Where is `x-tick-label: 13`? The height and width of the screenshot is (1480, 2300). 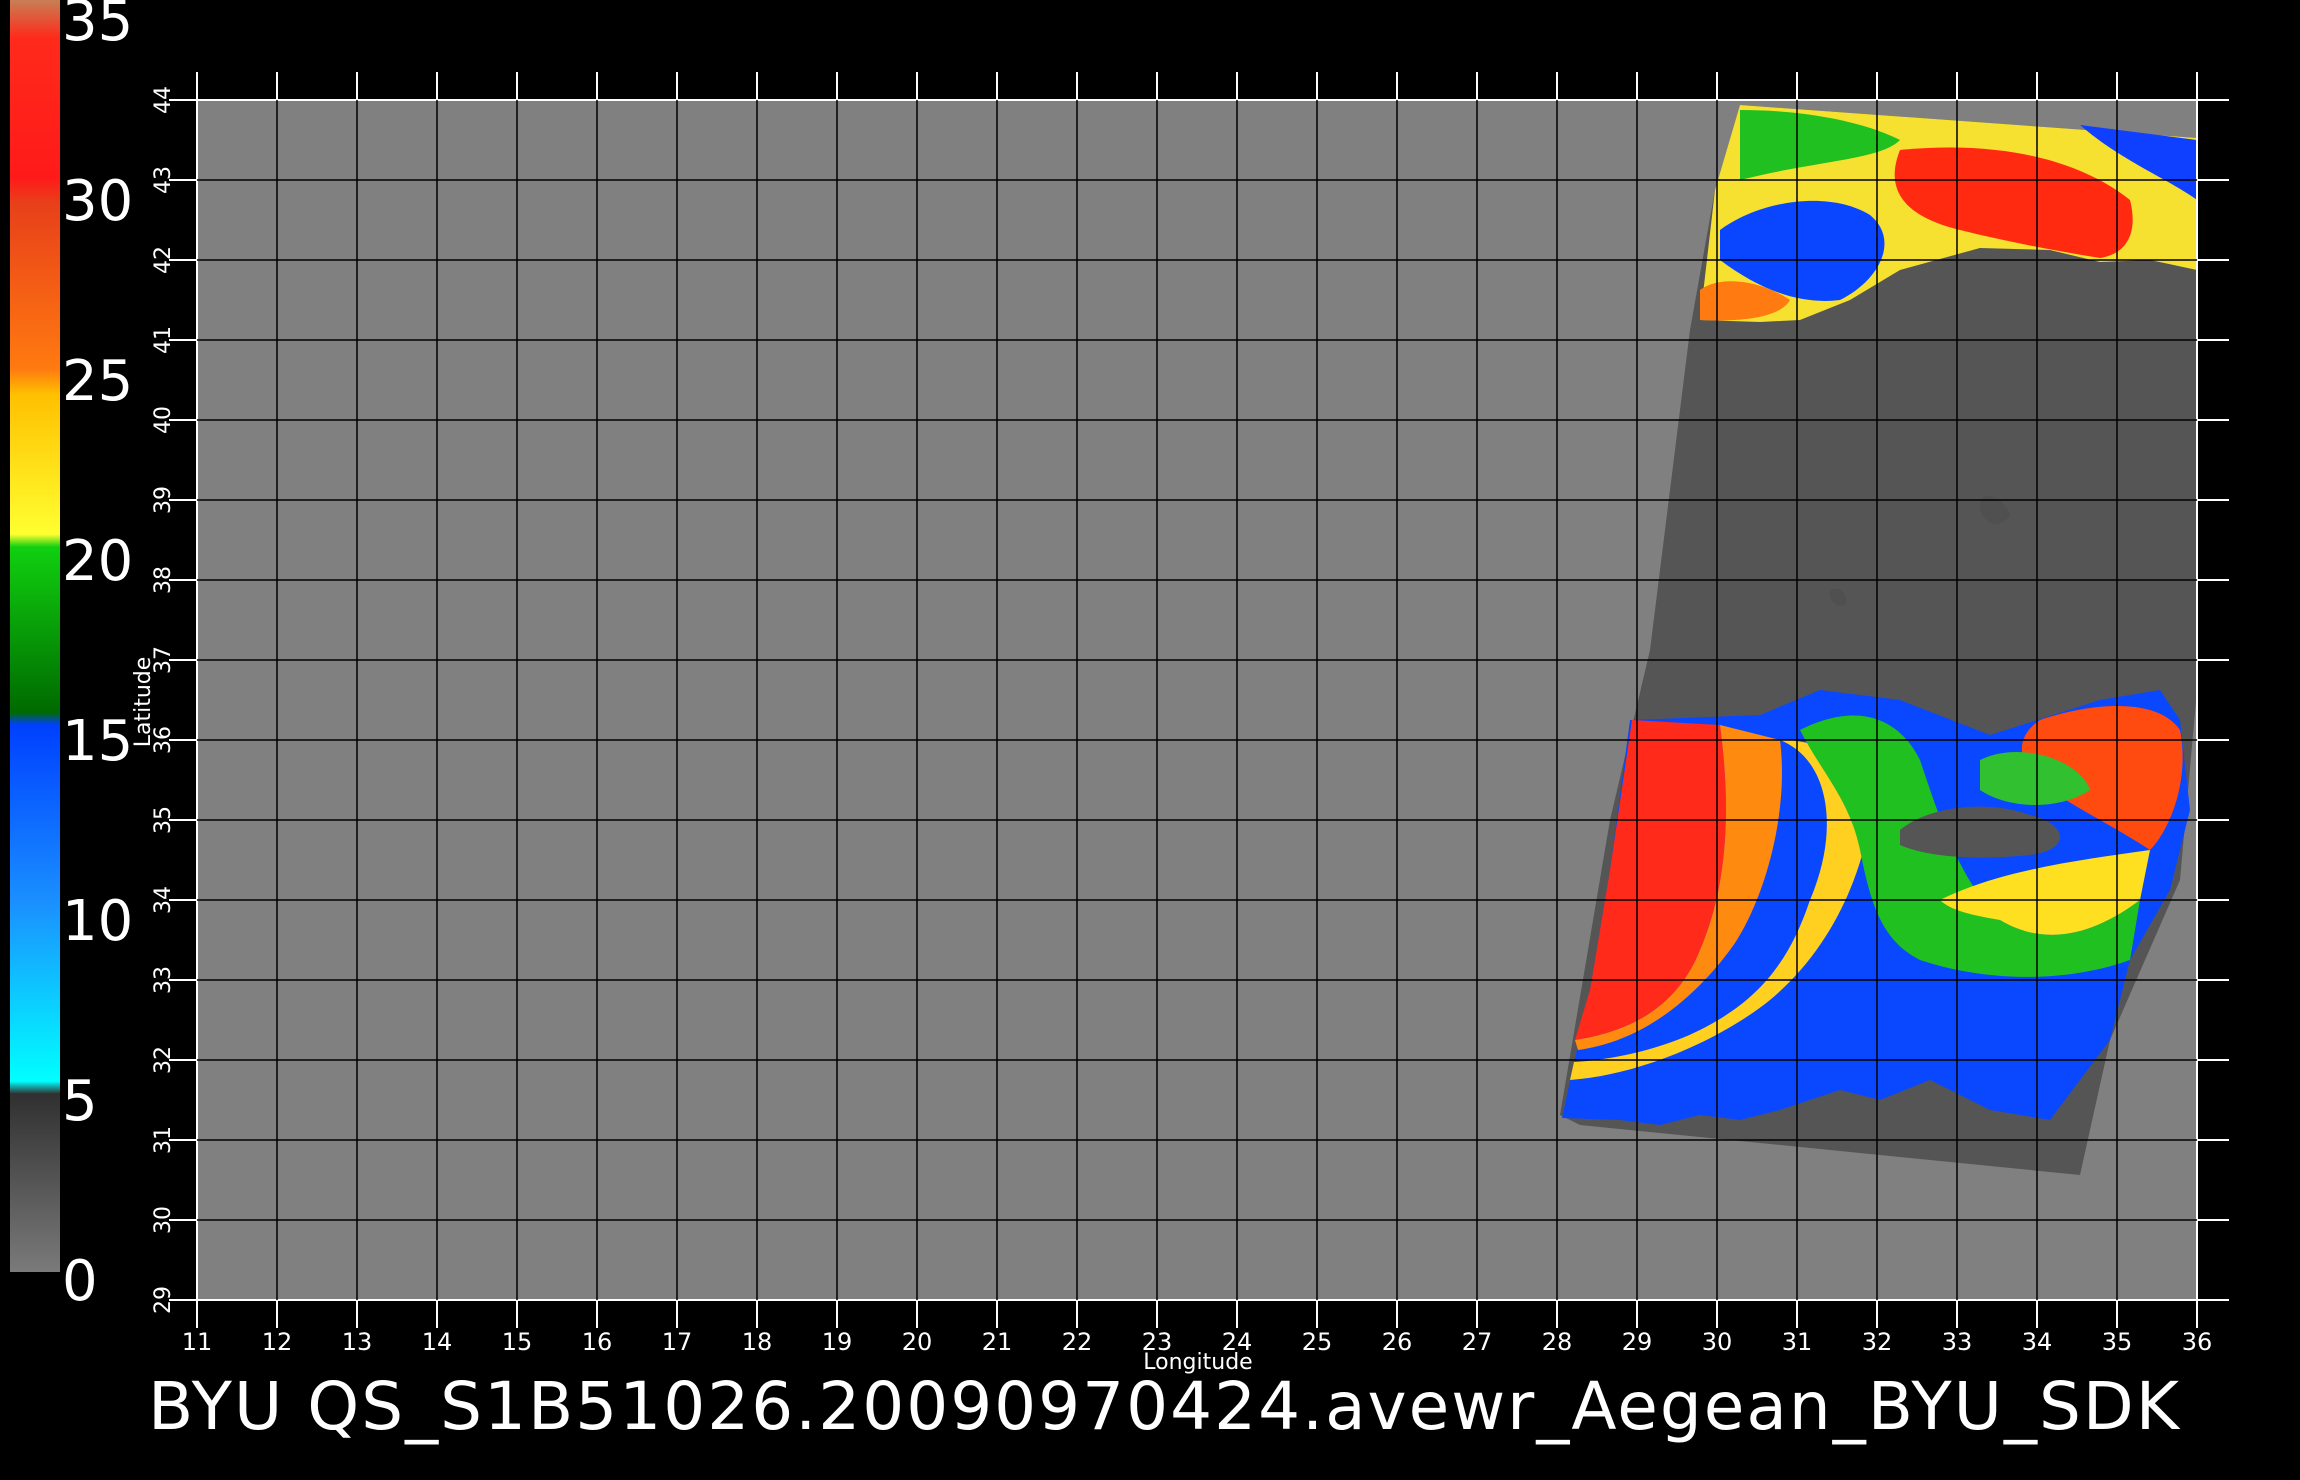 x-tick-label: 13 is located at coordinates (357, 1342).